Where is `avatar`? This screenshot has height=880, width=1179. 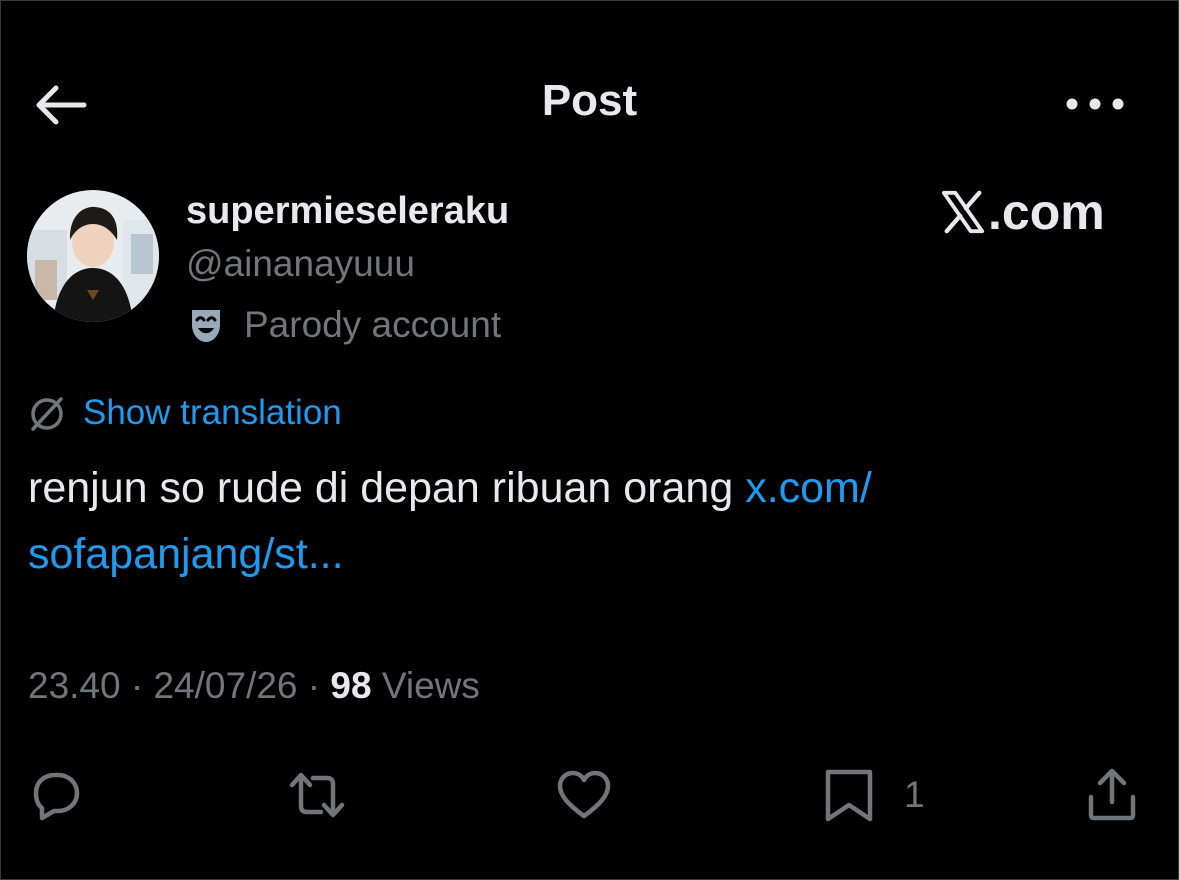
avatar is located at coordinates (93, 256).